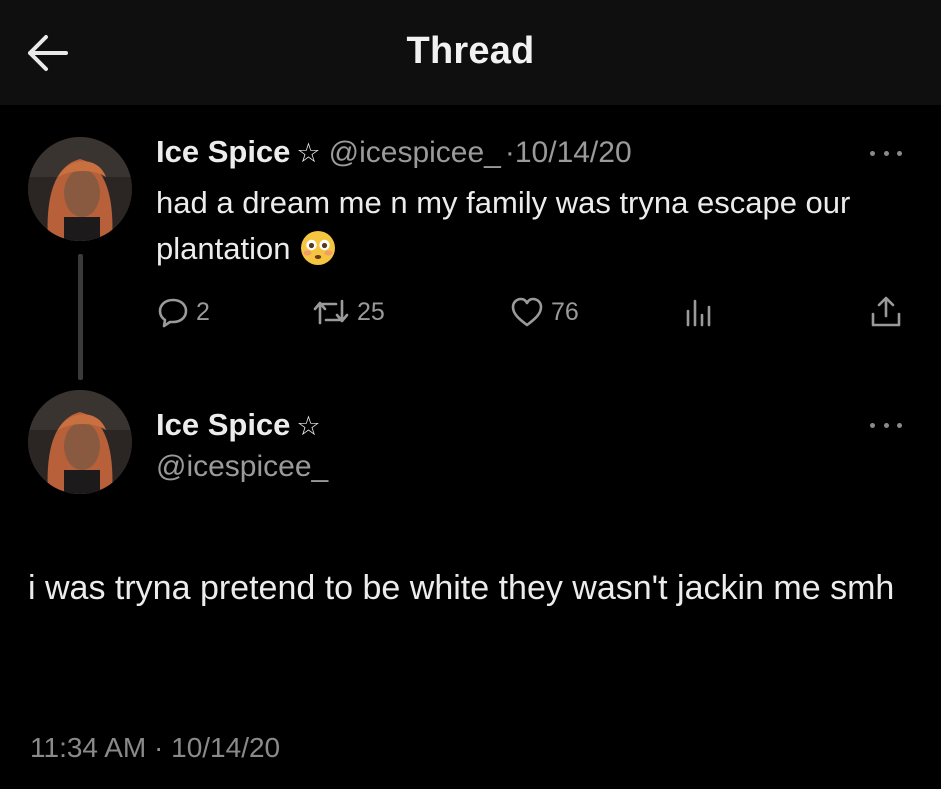 The width and height of the screenshot is (941, 789). What do you see at coordinates (226, 747) in the screenshot?
I see `tweet2-date: 10/14/20` at bounding box center [226, 747].